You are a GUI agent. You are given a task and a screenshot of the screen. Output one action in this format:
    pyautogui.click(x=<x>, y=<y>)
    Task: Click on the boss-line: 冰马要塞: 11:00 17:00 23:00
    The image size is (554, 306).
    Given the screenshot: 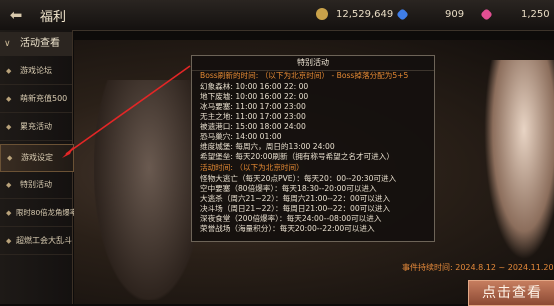 What is the action you would take?
    pyautogui.click(x=253, y=106)
    